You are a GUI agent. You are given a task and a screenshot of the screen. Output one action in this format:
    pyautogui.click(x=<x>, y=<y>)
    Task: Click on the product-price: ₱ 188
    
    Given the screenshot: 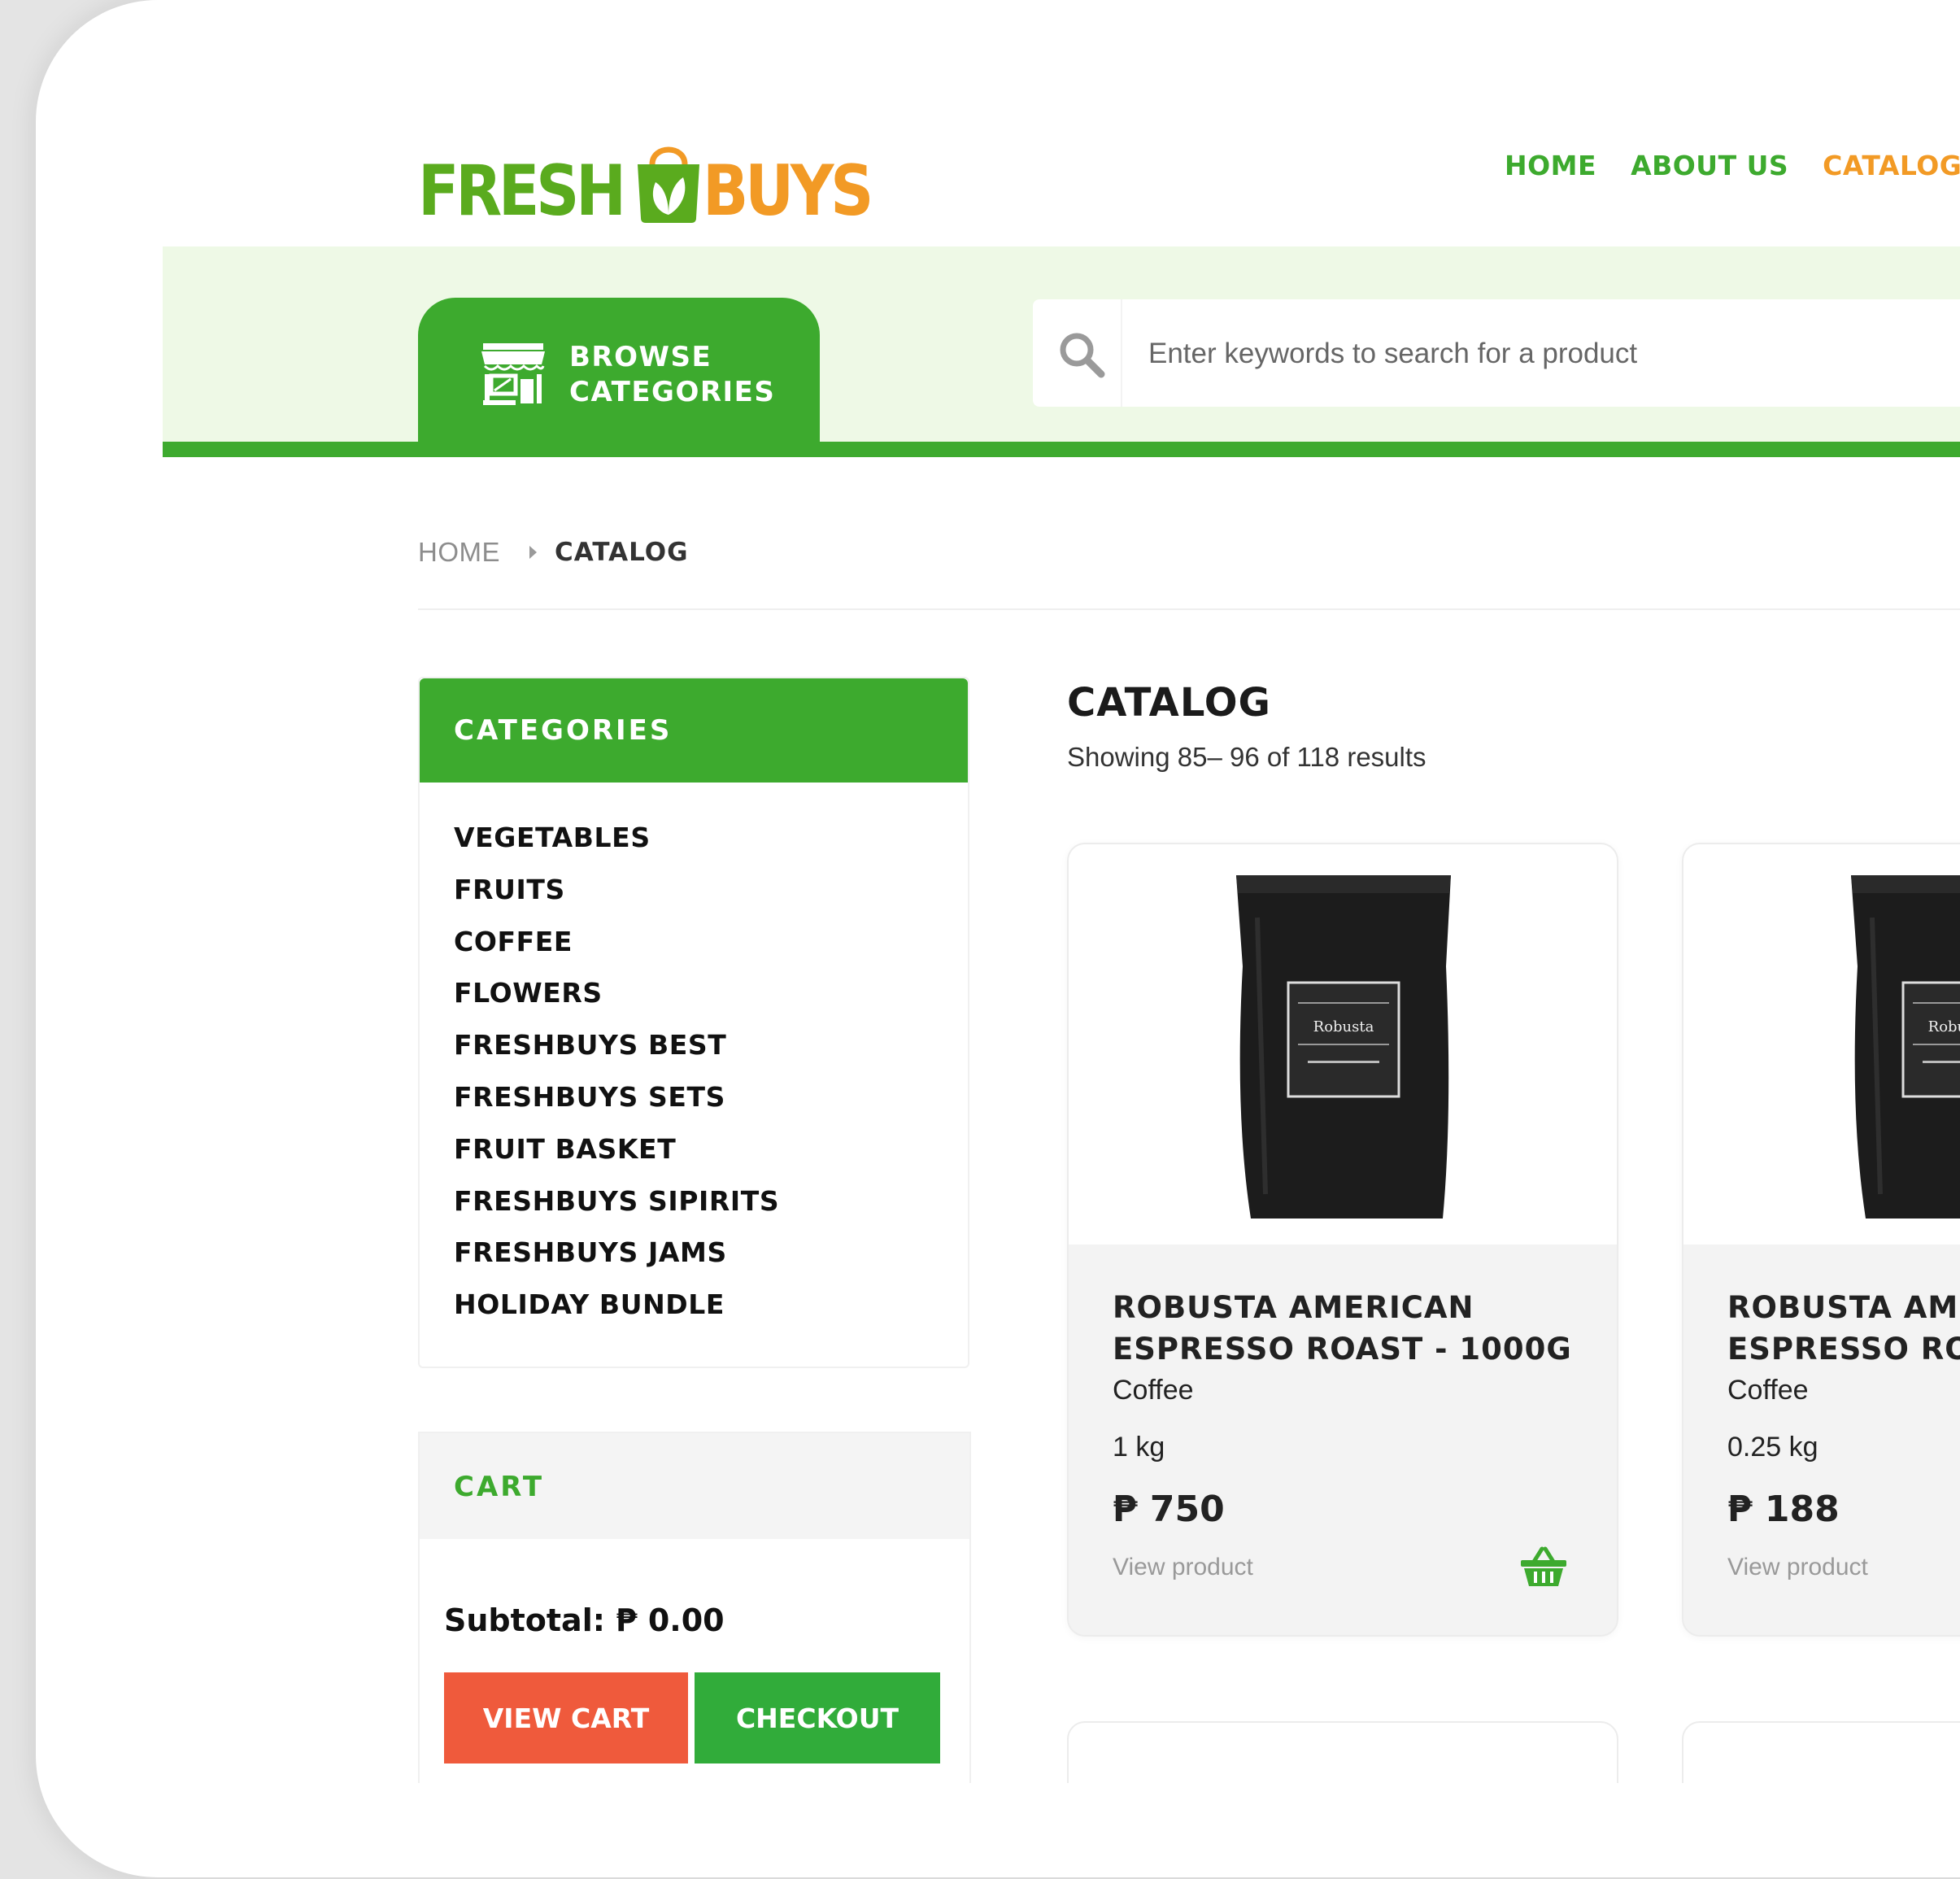 What is the action you would take?
    pyautogui.click(x=1783, y=1509)
    